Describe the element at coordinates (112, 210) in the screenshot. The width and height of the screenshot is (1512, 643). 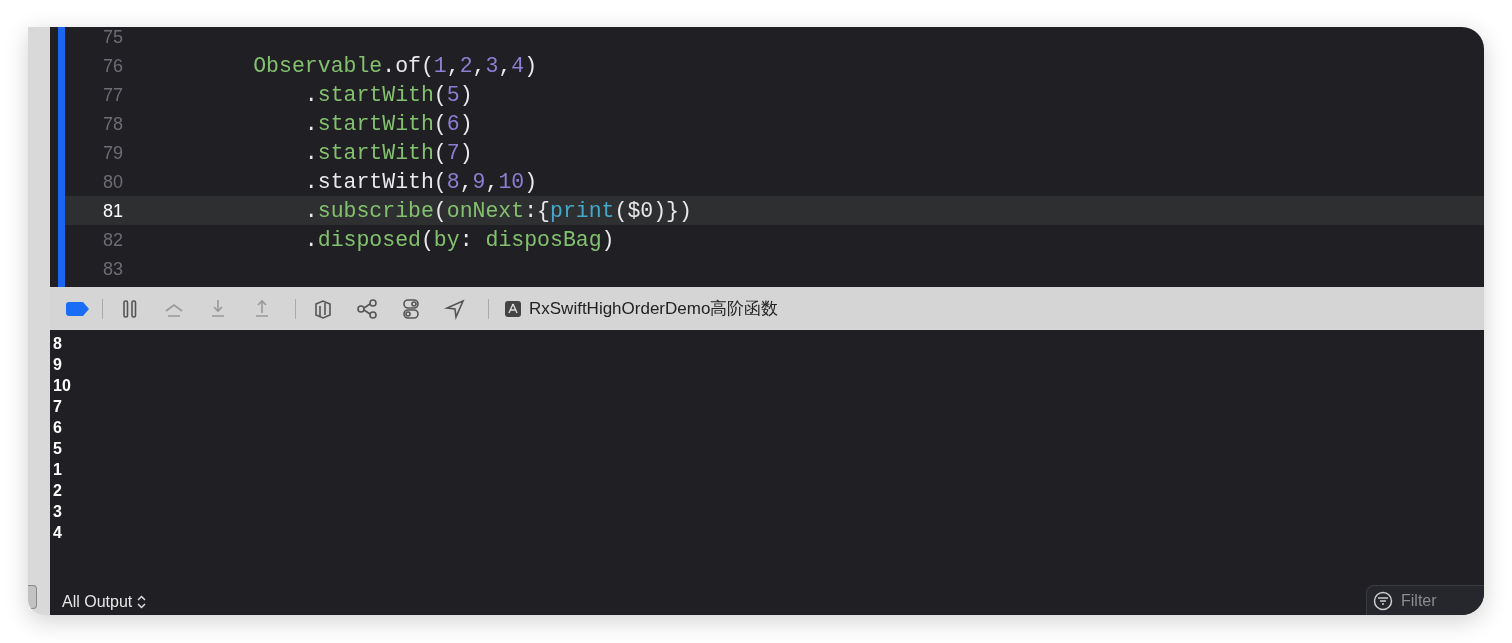
I see `line-number: 81` at that location.